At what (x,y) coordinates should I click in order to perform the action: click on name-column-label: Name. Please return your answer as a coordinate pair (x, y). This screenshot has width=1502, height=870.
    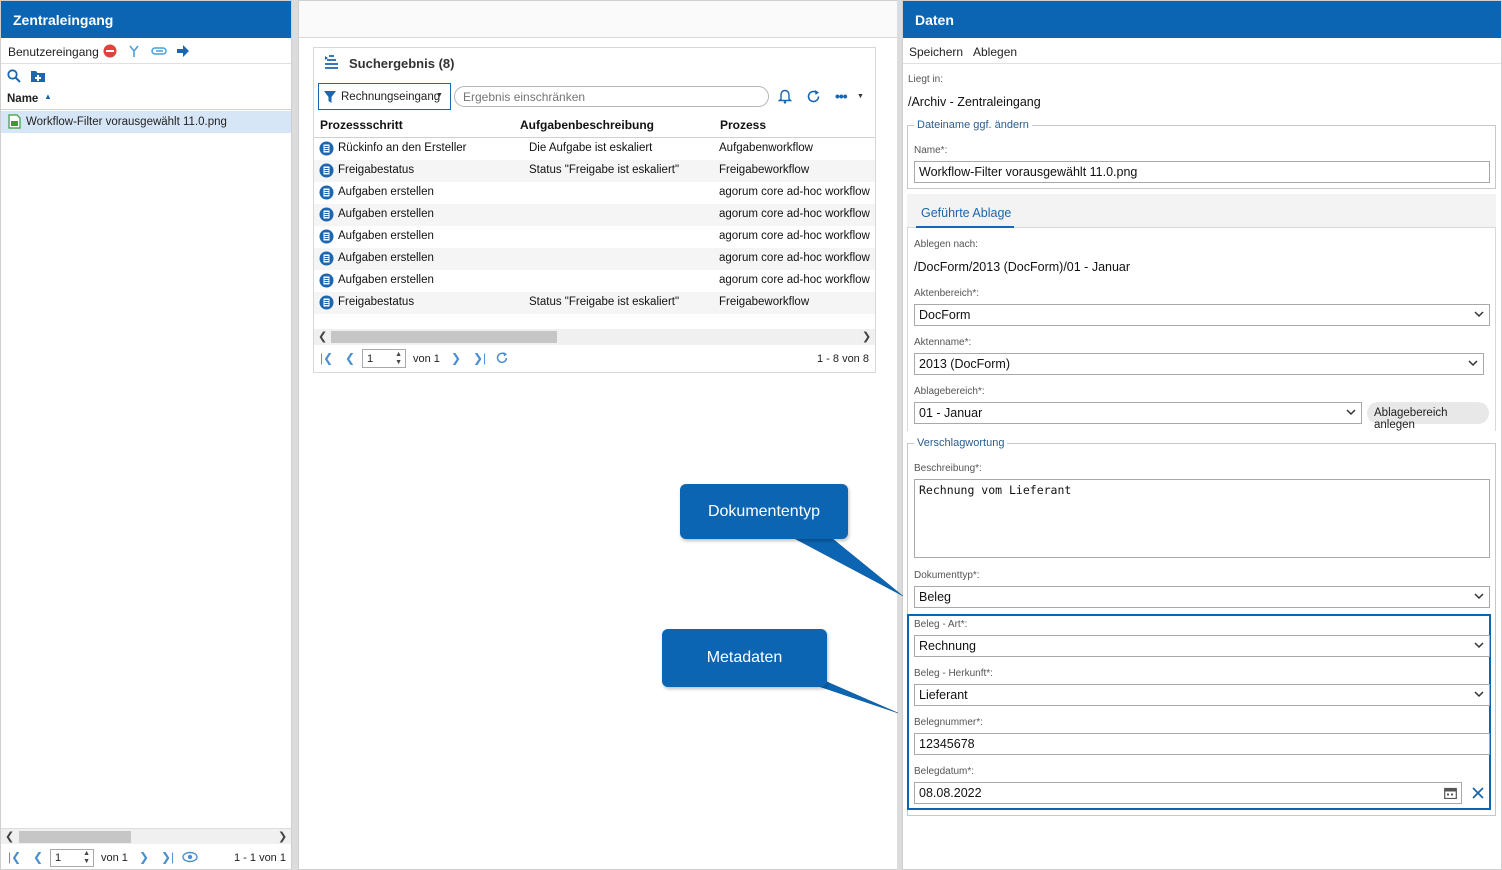
    Looking at the image, I should click on (23, 99).